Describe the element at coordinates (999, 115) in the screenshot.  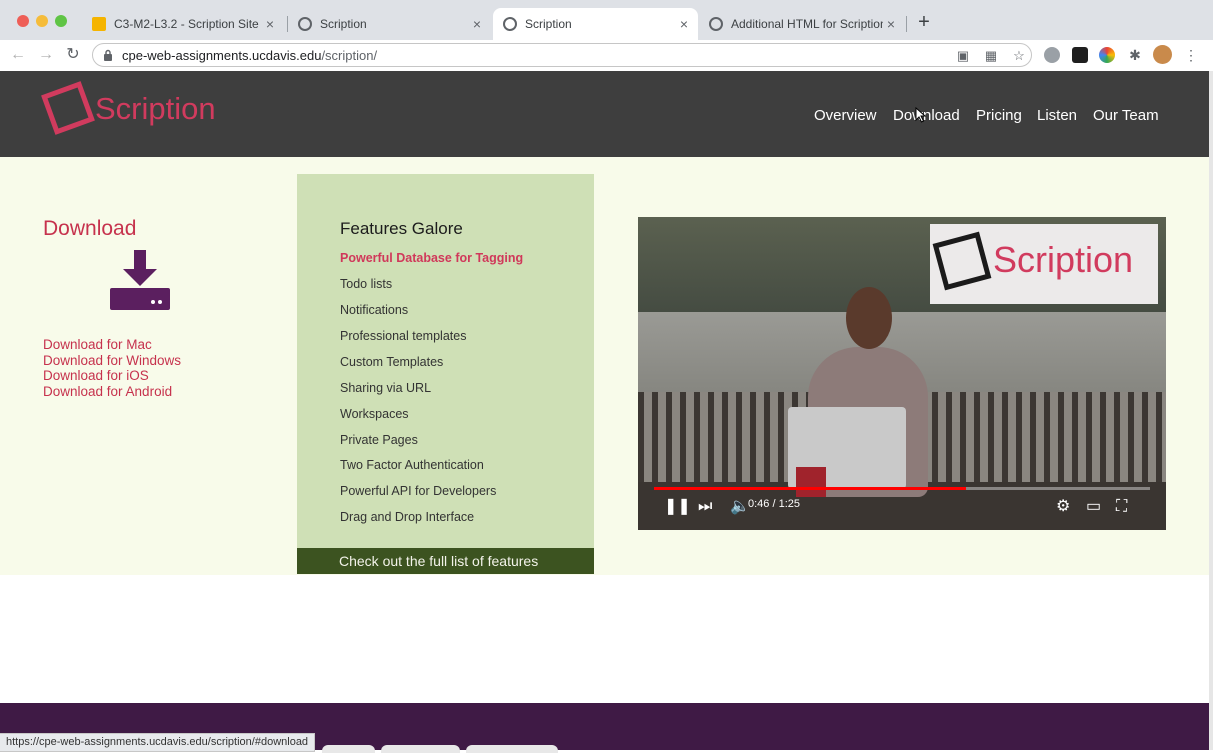
I see `nav-pricing: Pricing` at that location.